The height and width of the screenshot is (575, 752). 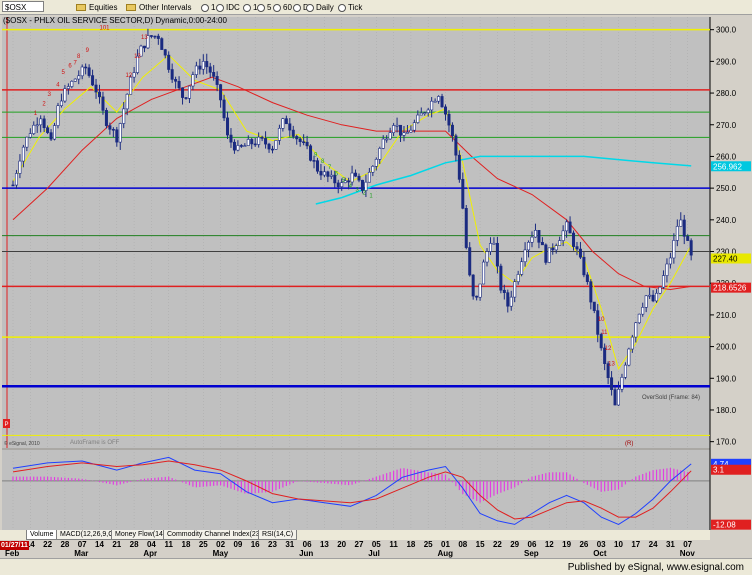 I want to click on date-tick-label: 15, so click(x=480, y=544).